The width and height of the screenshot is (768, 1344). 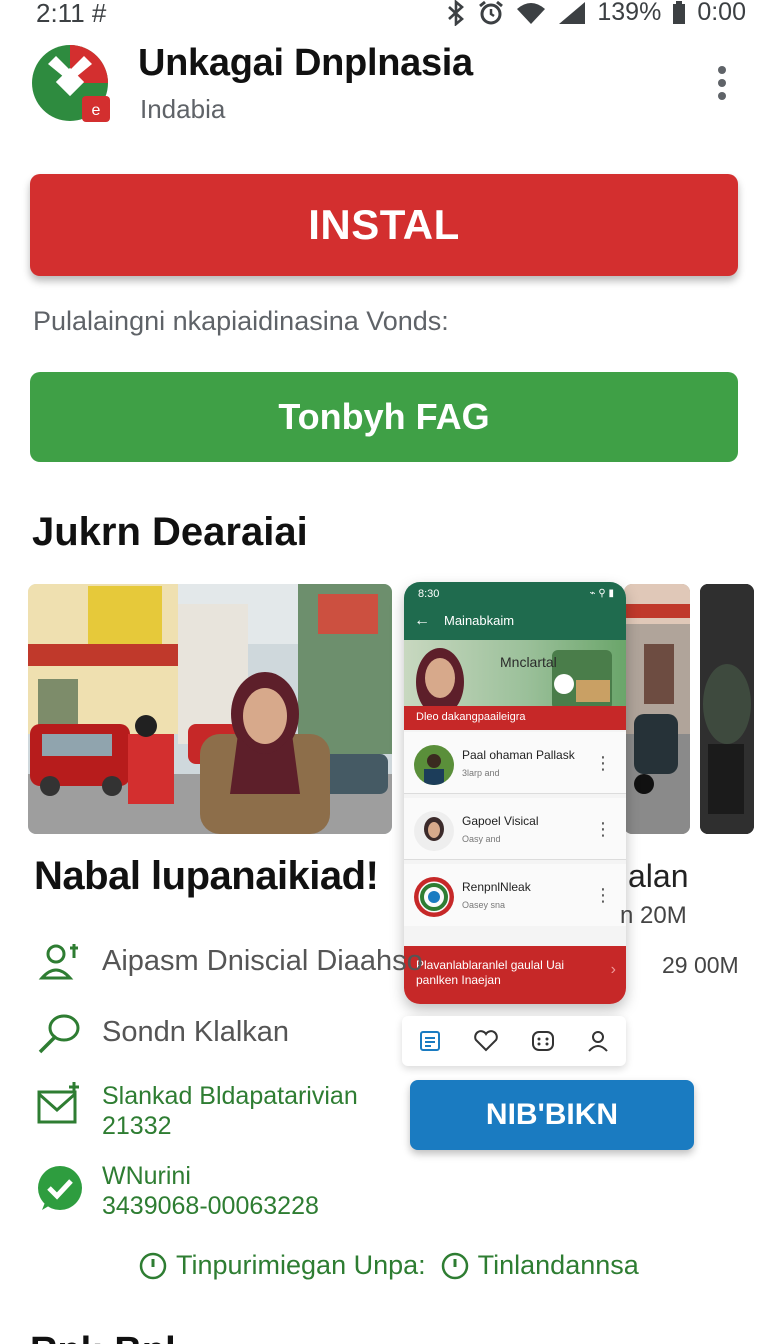 I want to click on footer-links: Tinpurimiegan Unpa: Tinlandannsa, so click(x=388, y=1265).